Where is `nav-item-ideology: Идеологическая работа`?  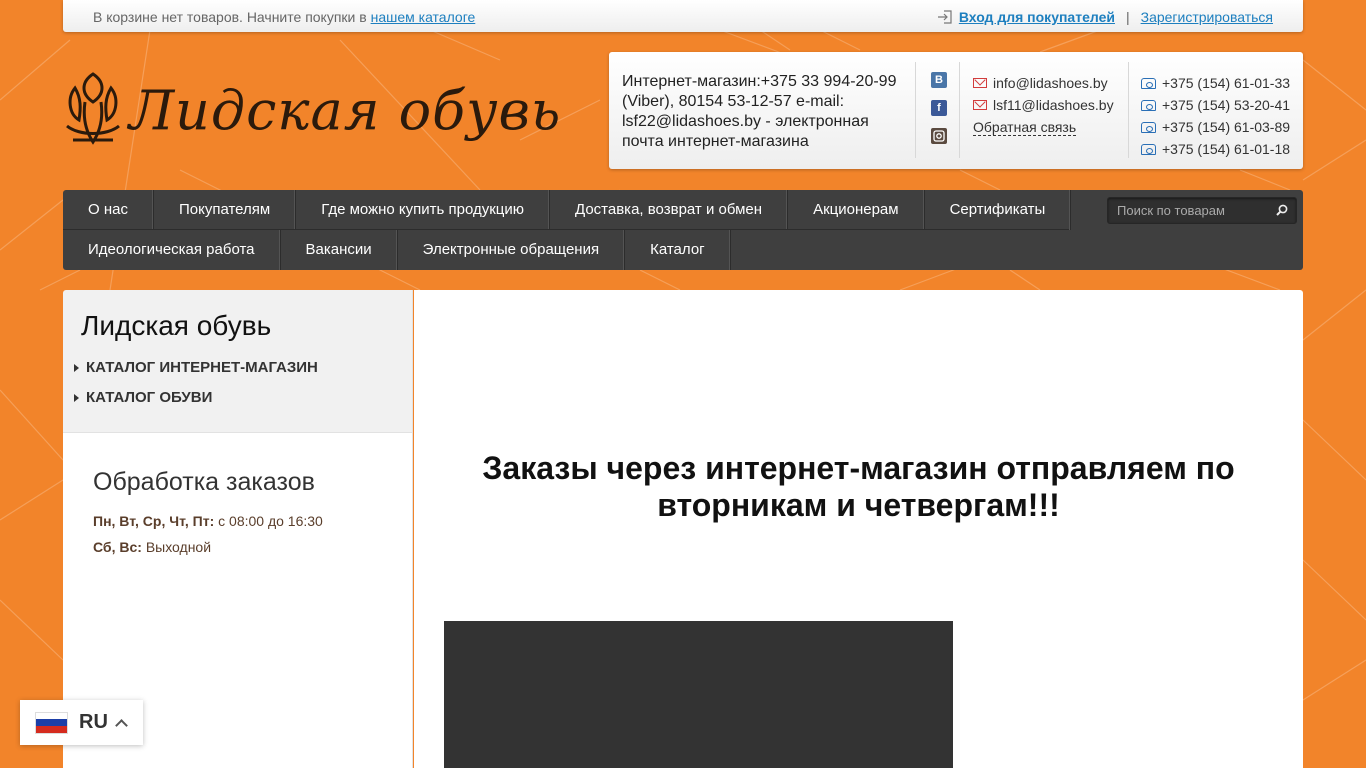 nav-item-ideology: Идеологическая работа is located at coordinates (172, 250).